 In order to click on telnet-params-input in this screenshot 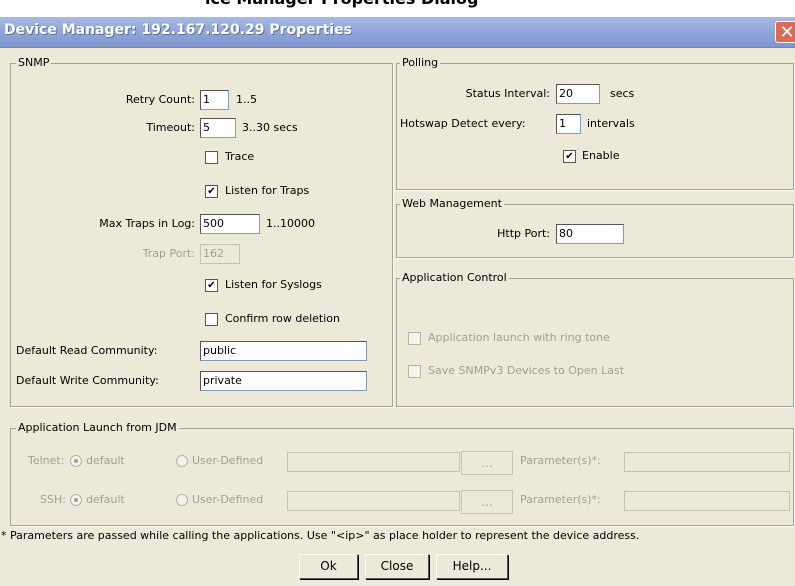, I will do `click(707, 462)`.